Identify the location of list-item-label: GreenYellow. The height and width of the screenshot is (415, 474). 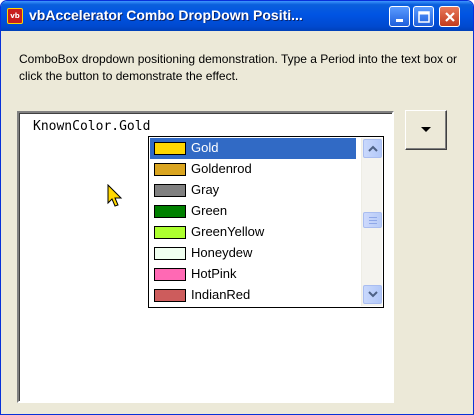
(228, 231).